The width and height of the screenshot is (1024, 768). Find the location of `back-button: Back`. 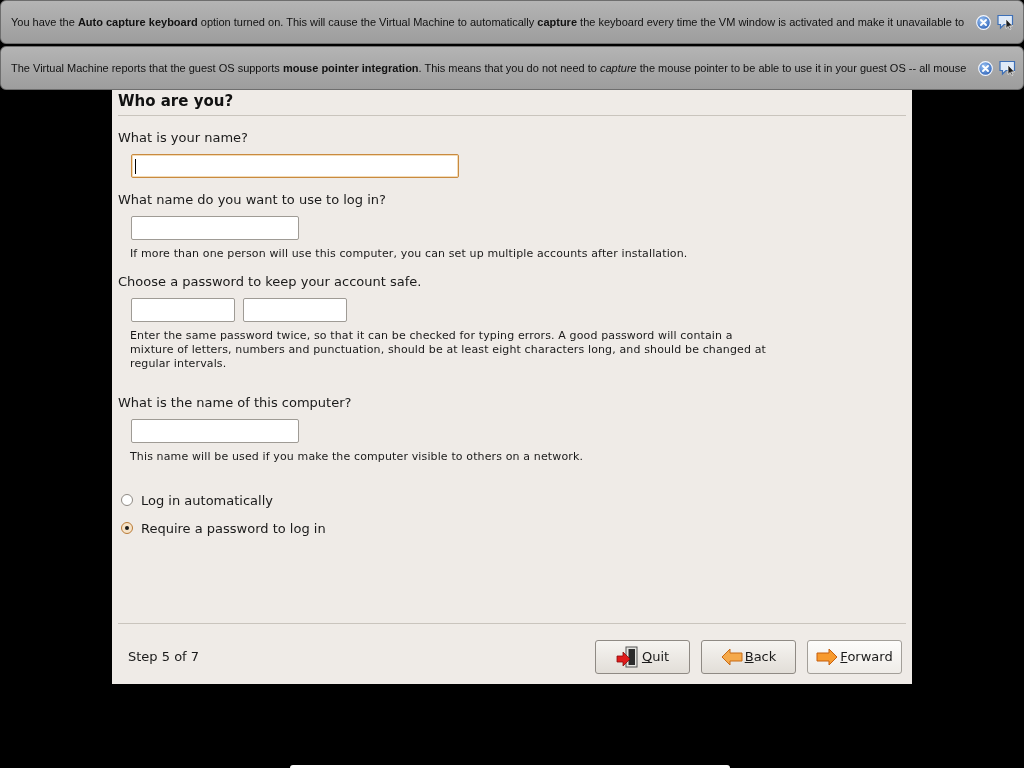

back-button: Back is located at coordinates (748, 657).